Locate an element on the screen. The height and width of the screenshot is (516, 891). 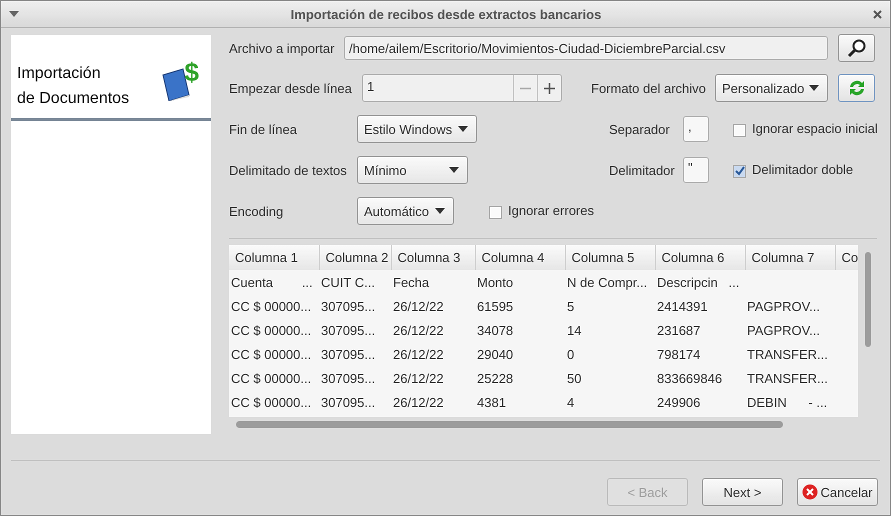
table-cell-text: 50 is located at coordinates (574, 379).